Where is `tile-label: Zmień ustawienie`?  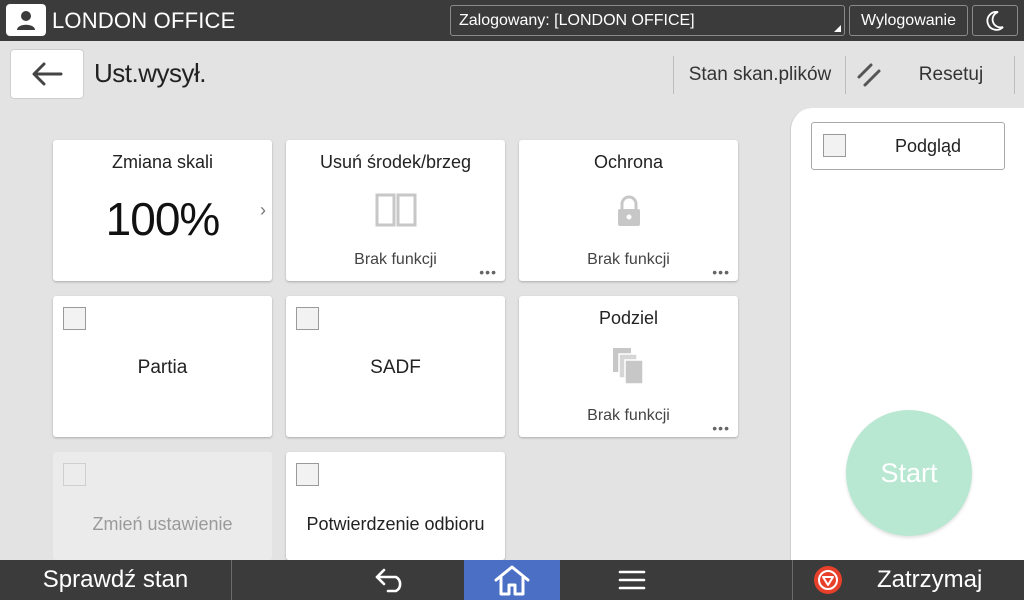 tile-label: Zmień ustawienie is located at coordinates (162, 524).